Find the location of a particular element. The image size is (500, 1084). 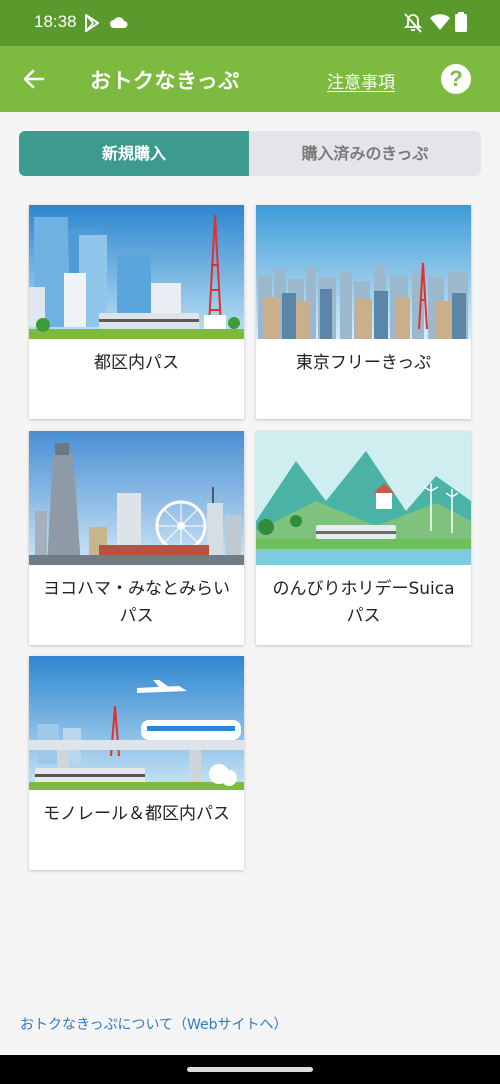

status-bar: 18:38 is located at coordinates (250, 23).